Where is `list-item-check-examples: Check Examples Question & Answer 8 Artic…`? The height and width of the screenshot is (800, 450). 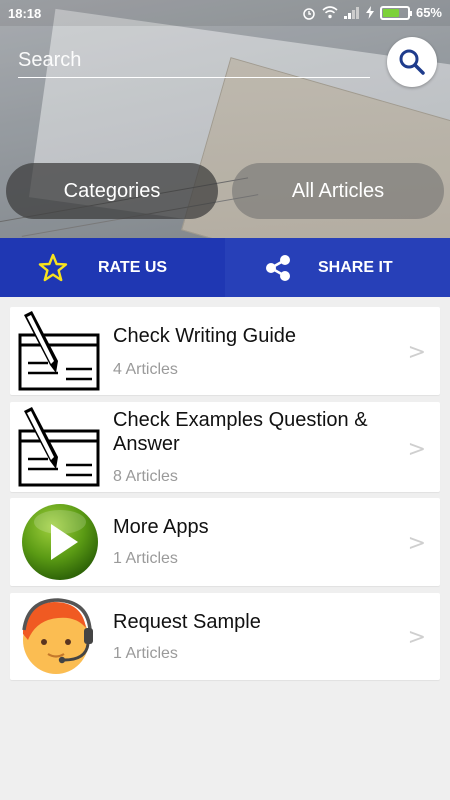
list-item-check-examples: Check Examples Question & Answer 8 Artic… is located at coordinates (225, 447).